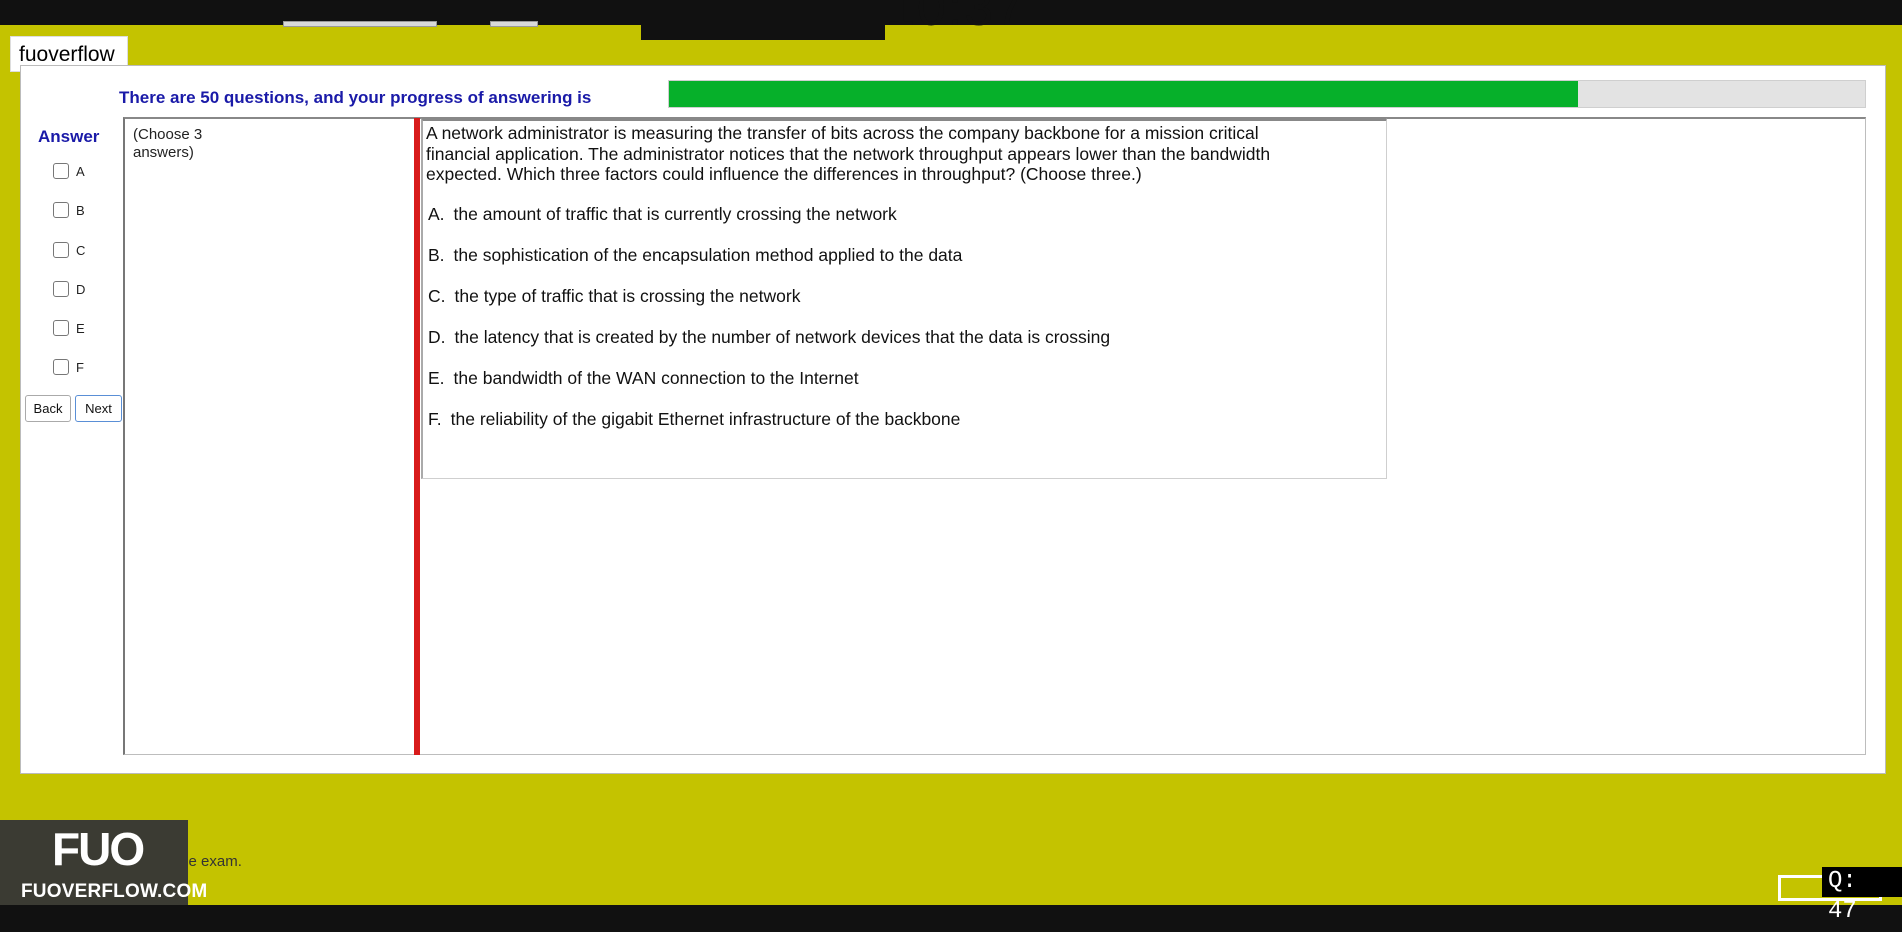  What do you see at coordinates (956, 18) in the screenshot?
I see `timer-display: 10:37` at bounding box center [956, 18].